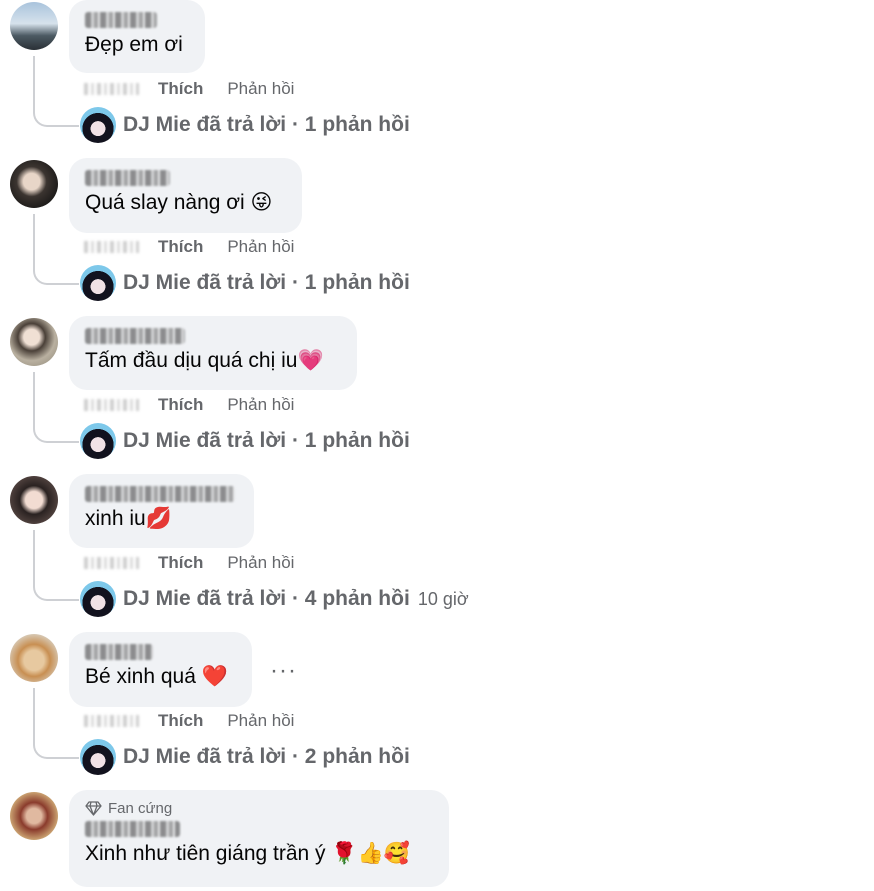 The height and width of the screenshot is (891, 874). I want to click on comment-bubble: Tấm đầu dịu quá chị iu💗, so click(213, 353).